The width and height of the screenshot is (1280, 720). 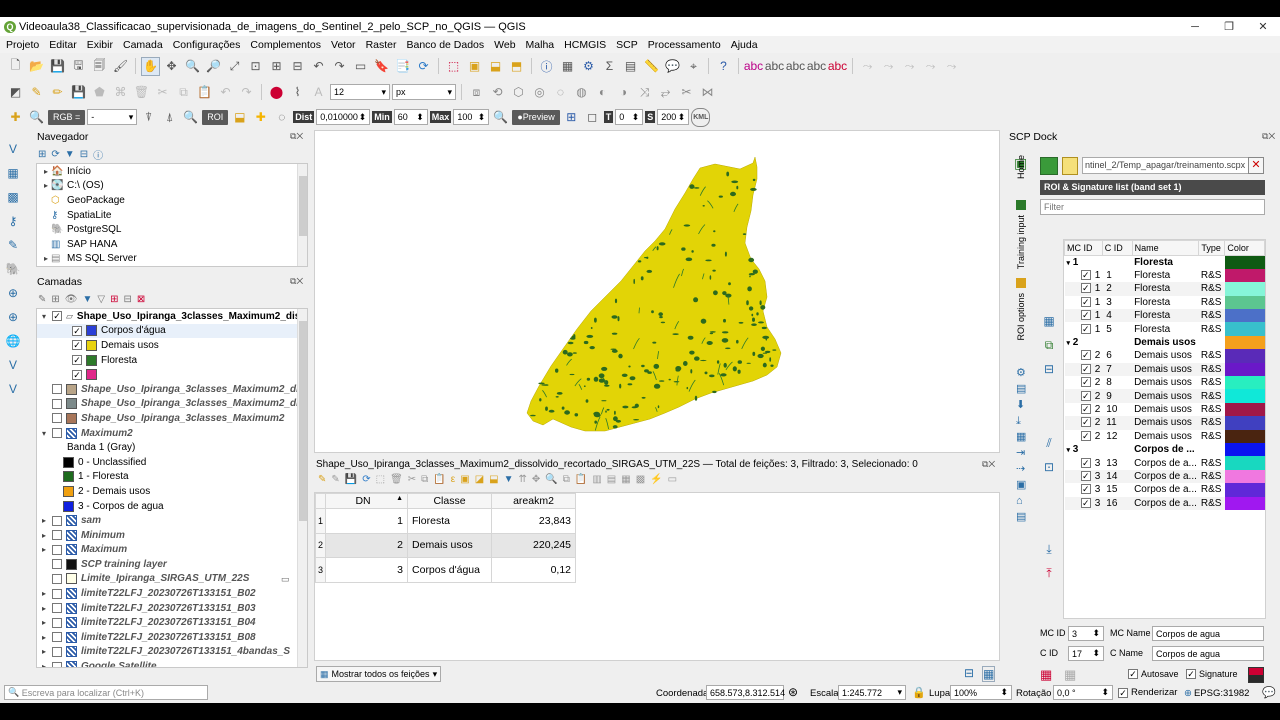 What do you see at coordinates (412, 482) in the screenshot?
I see `cut-attr-icon: ✂` at bounding box center [412, 482].